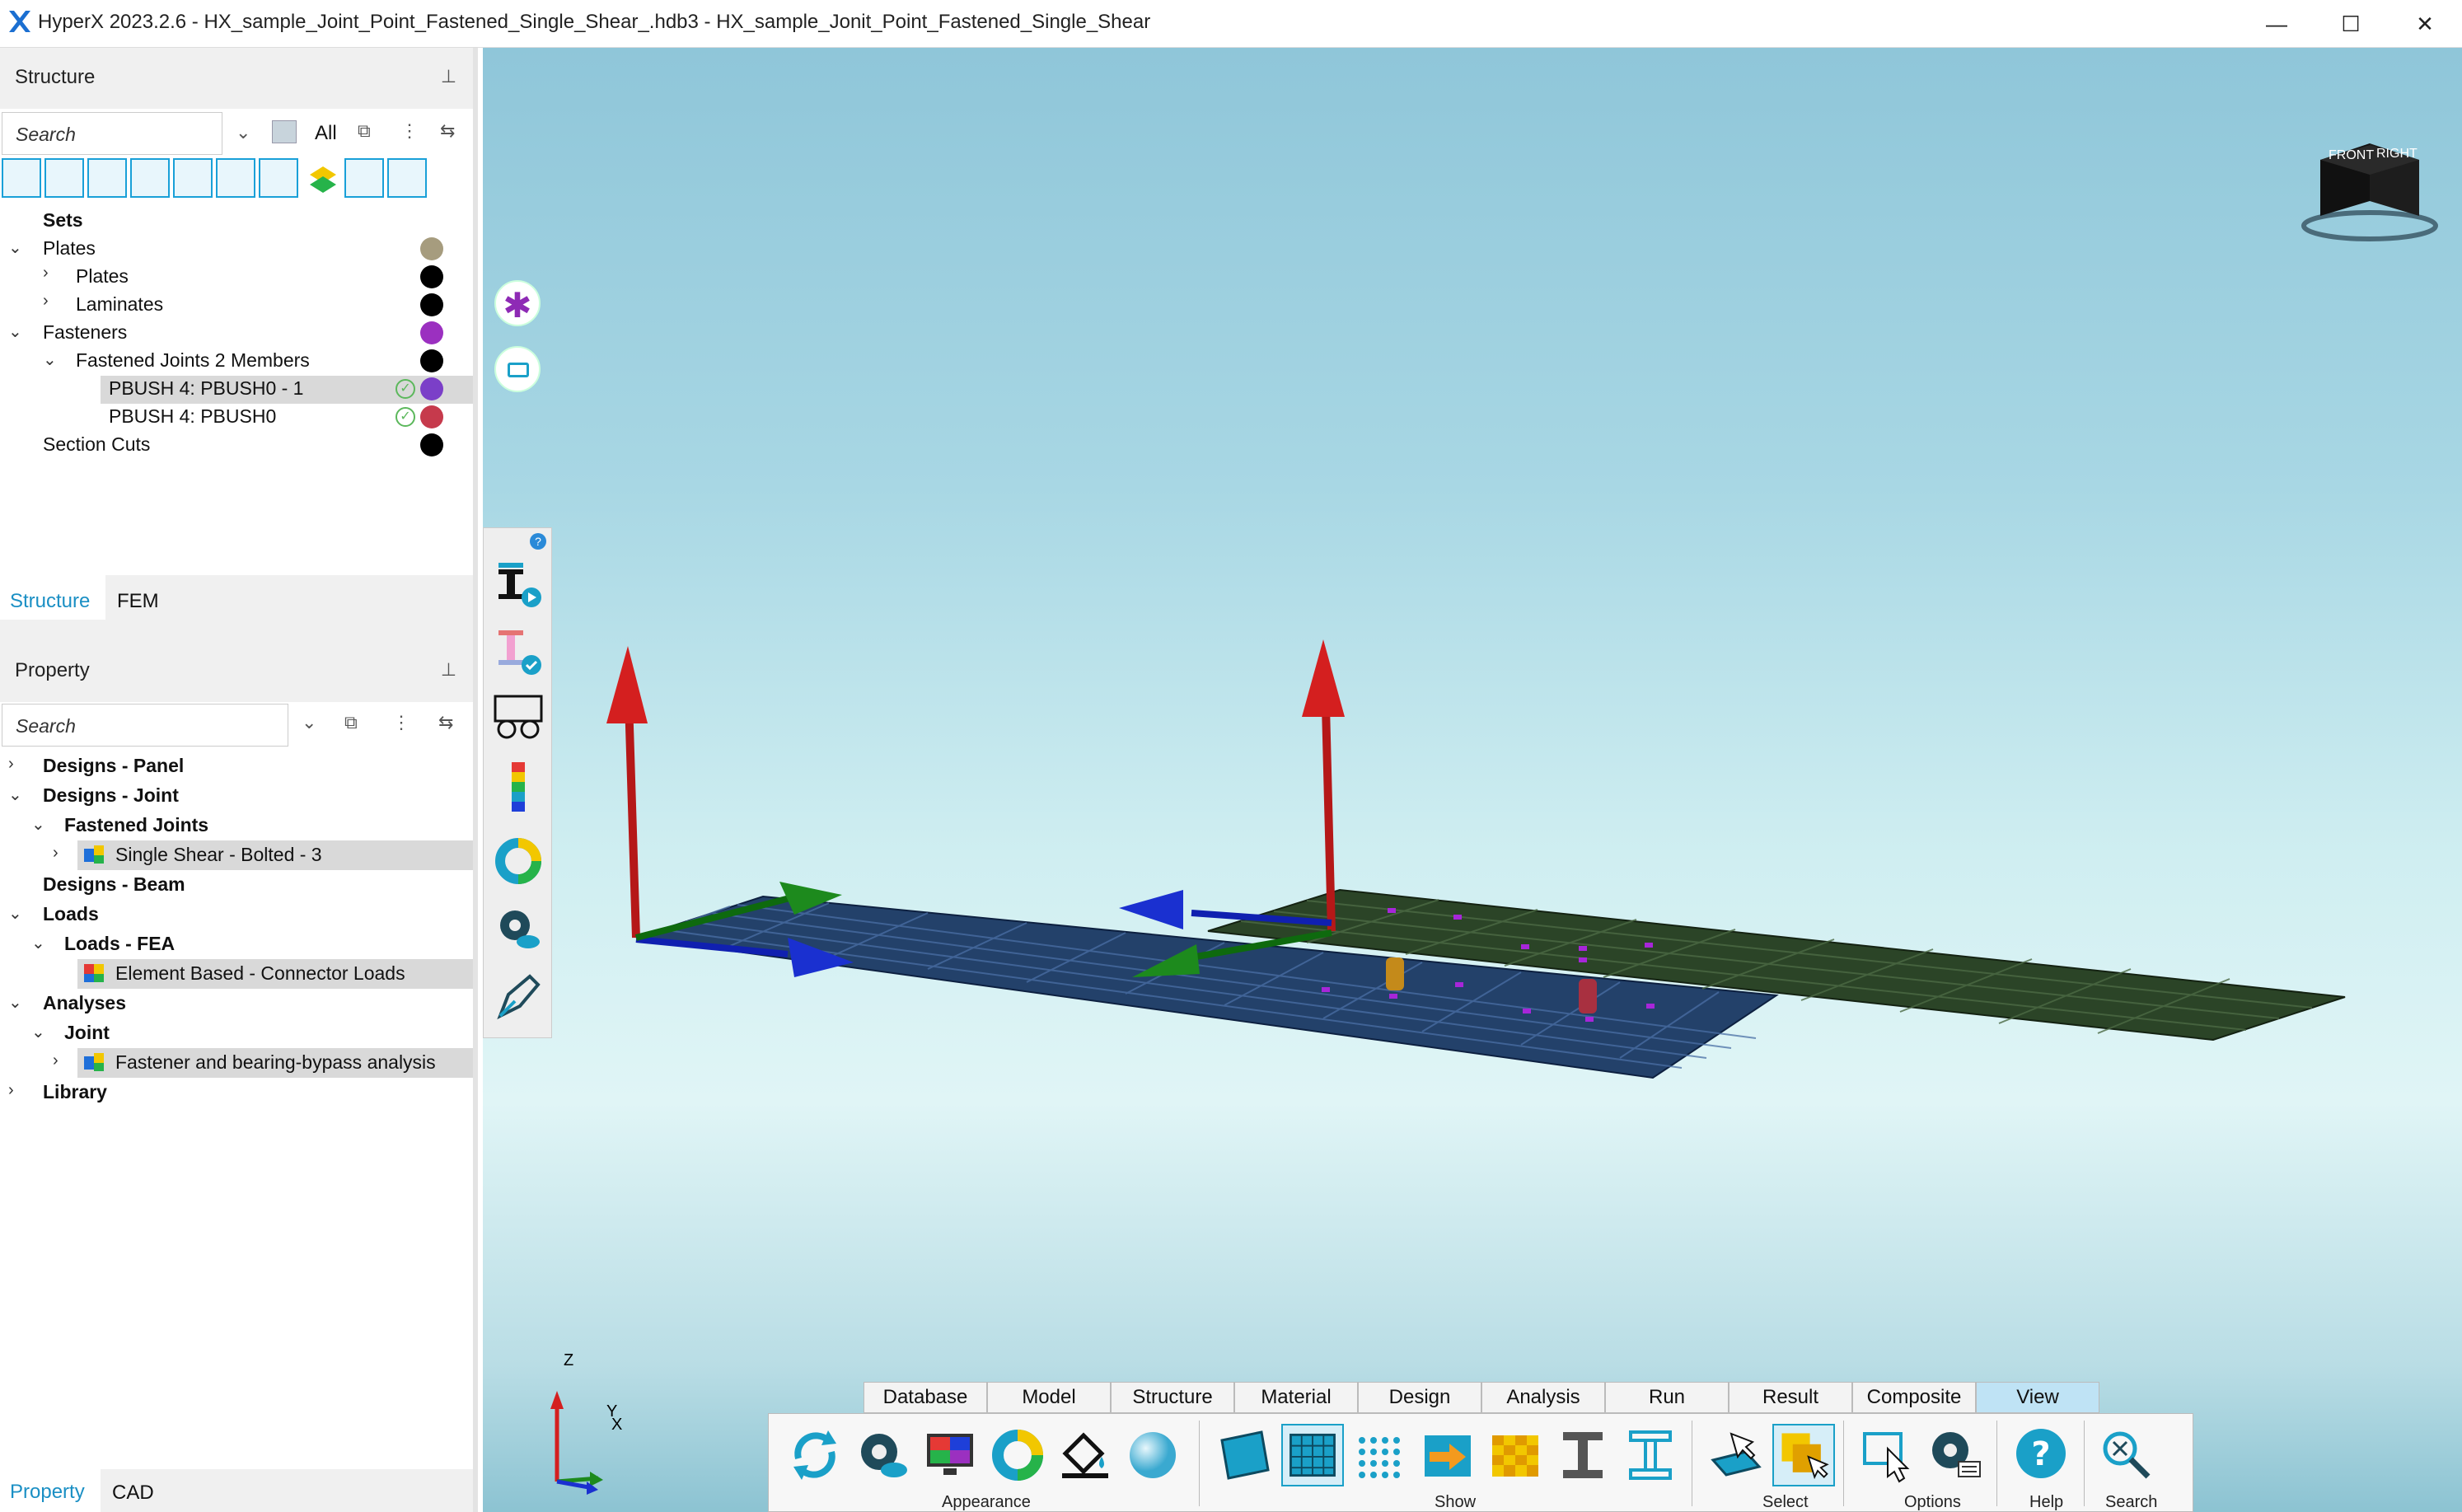 This screenshot has width=2462, height=1512. I want to click on tree-item-joint: Joint, so click(87, 1033).